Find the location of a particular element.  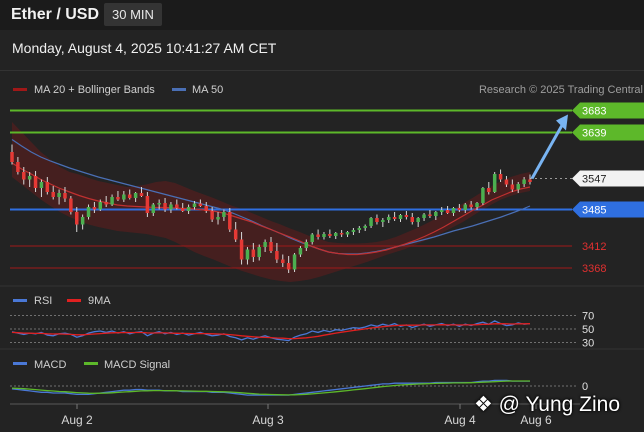

level-label-3547: 3547 is located at coordinates (594, 180).